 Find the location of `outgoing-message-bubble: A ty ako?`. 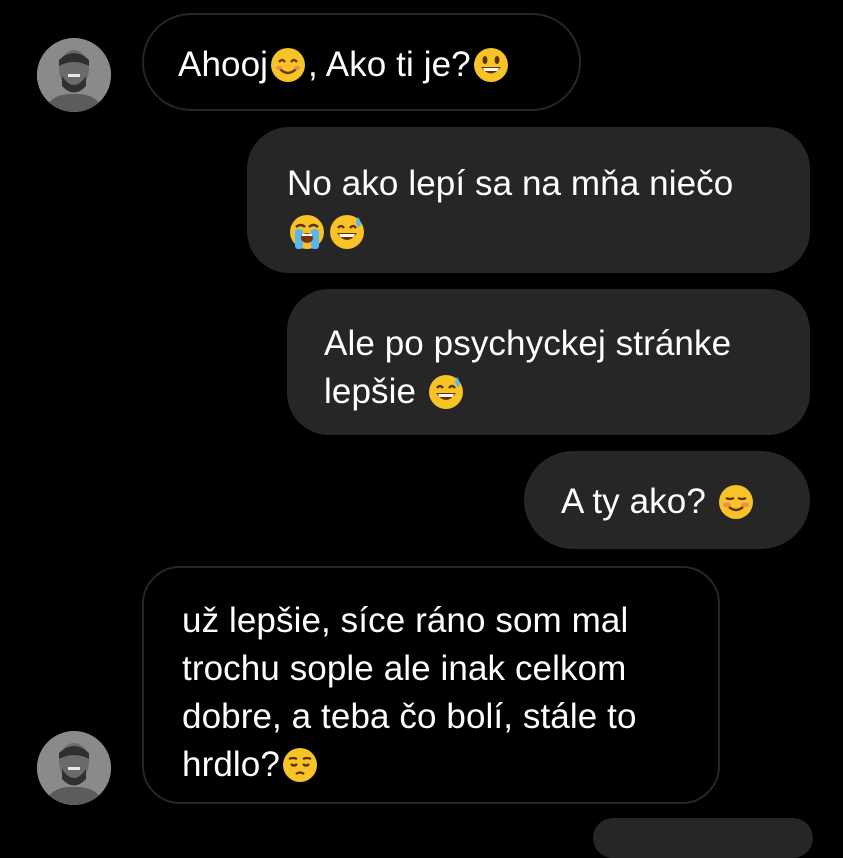

outgoing-message-bubble: A ty ako? is located at coordinates (667, 500).